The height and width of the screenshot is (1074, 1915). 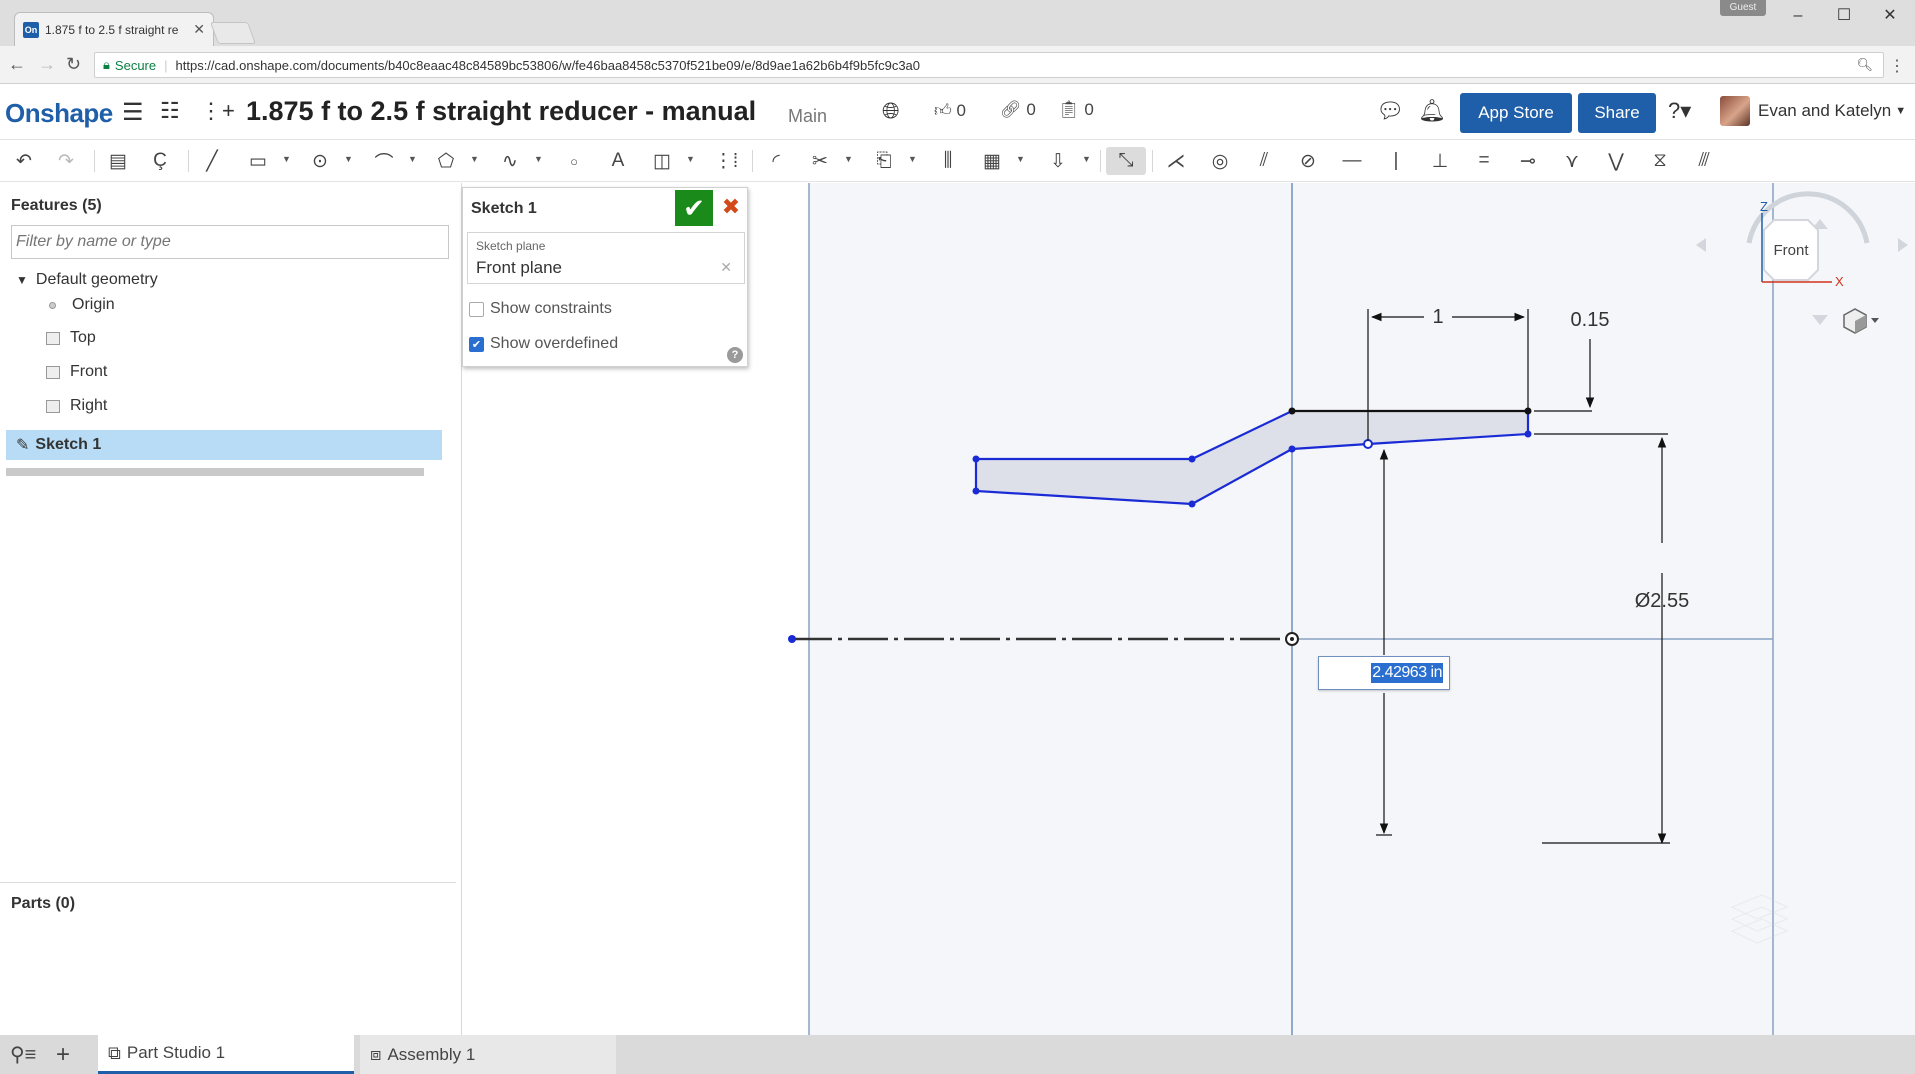 I want to click on default-geometry-folder: ▼ Default geometry, so click(x=87, y=280).